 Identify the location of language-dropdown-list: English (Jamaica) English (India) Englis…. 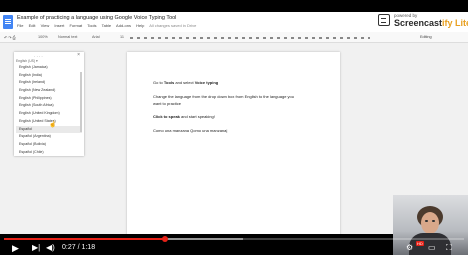
(49, 110).